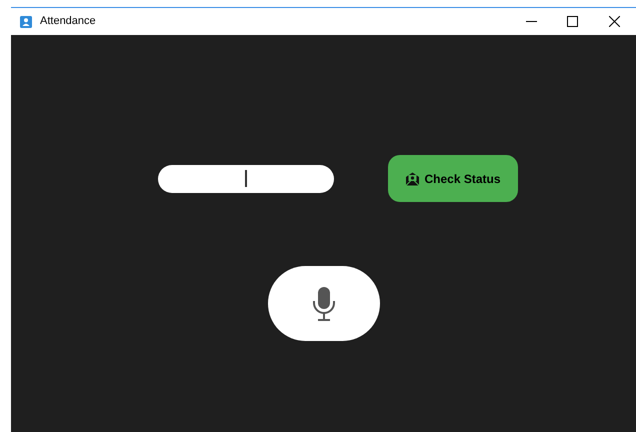 The image size is (636, 432). What do you see at coordinates (614, 21) in the screenshot?
I see `close-icon` at bounding box center [614, 21].